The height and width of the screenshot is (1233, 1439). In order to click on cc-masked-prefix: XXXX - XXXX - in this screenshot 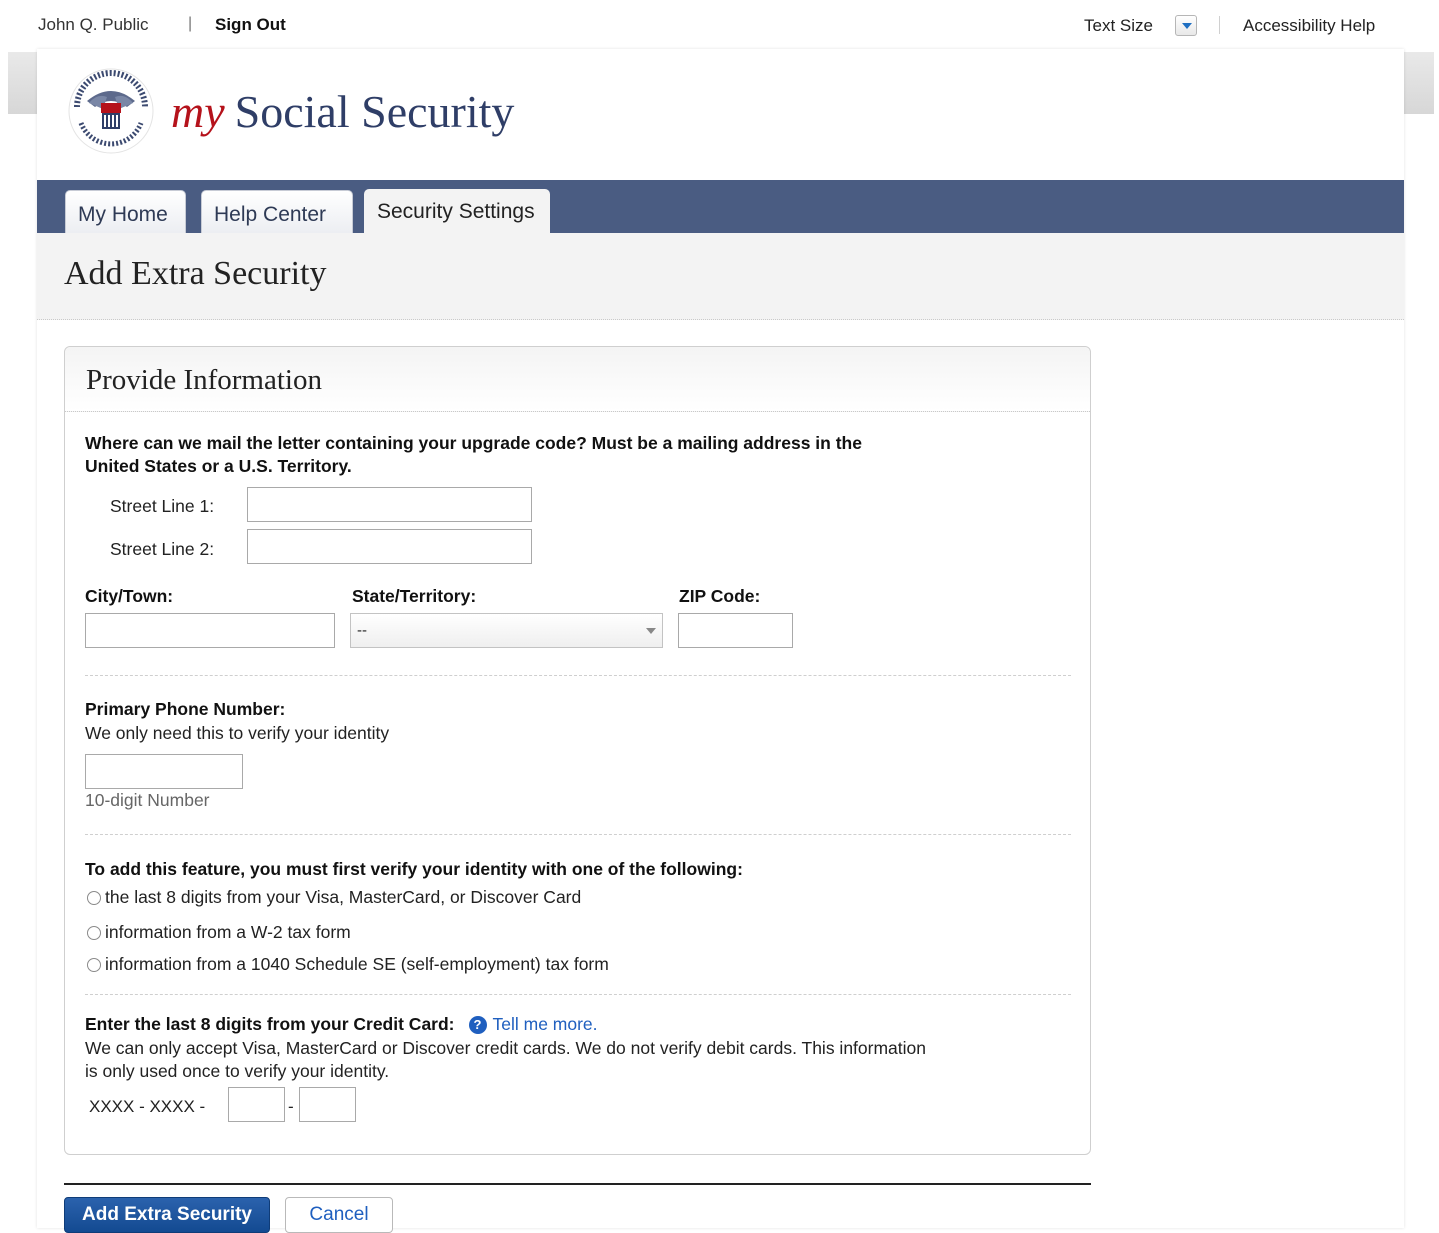, I will do `click(147, 1106)`.